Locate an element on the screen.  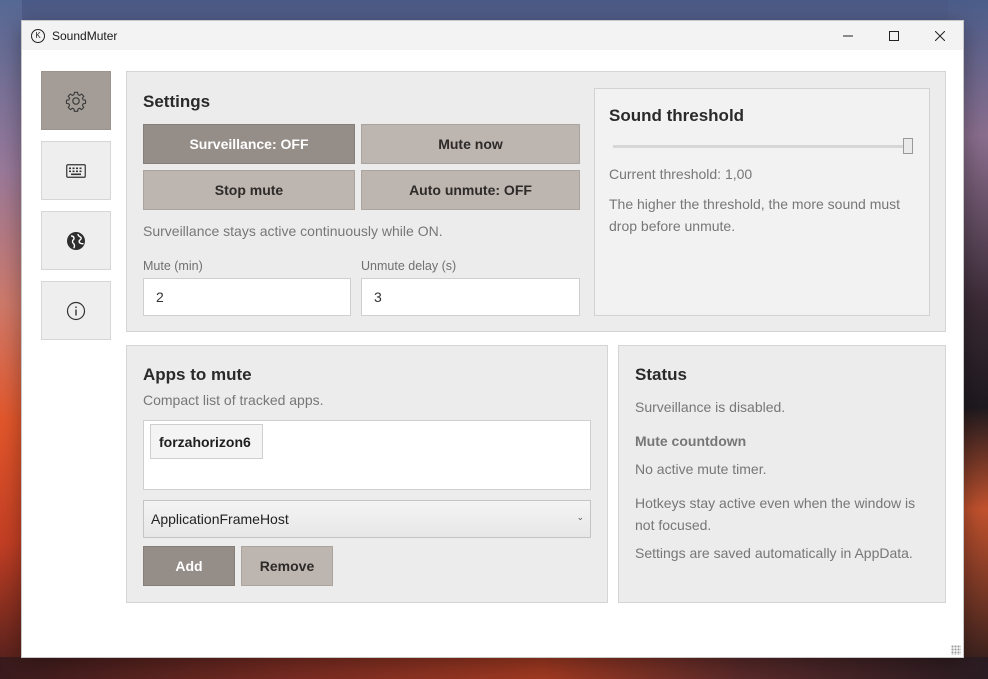
close-button is located at coordinates (940, 35).